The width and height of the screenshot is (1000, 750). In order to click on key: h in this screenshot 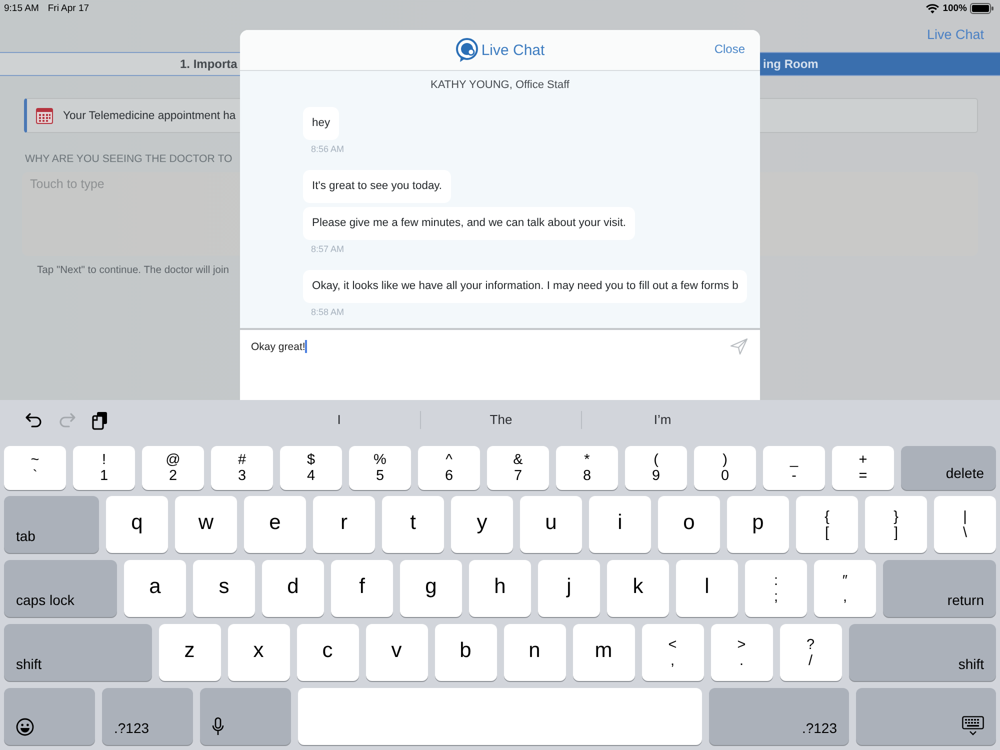, I will do `click(500, 588)`.